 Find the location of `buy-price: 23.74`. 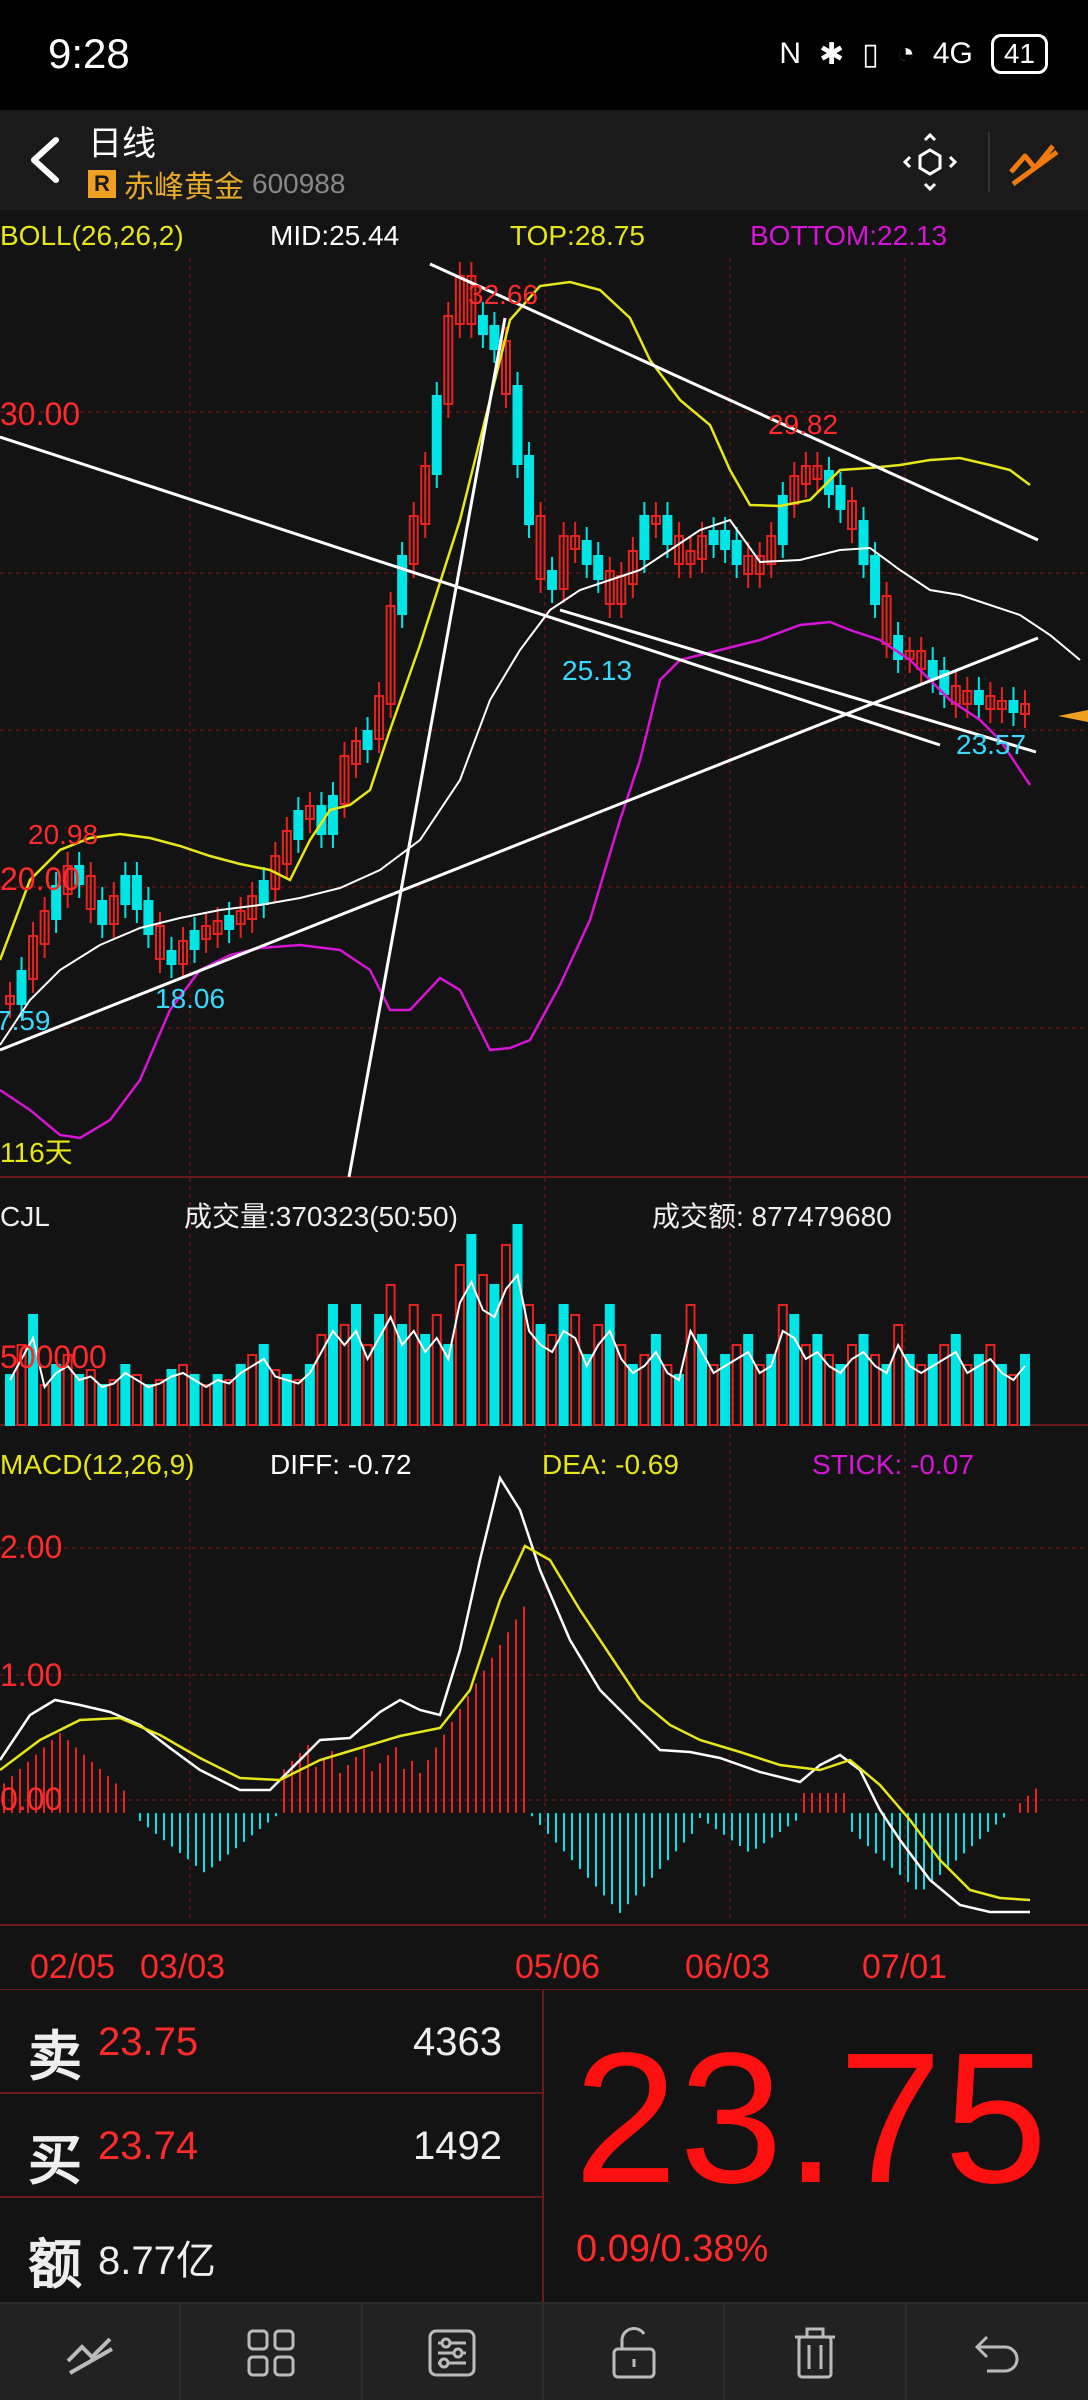

buy-price: 23.74 is located at coordinates (148, 2146).